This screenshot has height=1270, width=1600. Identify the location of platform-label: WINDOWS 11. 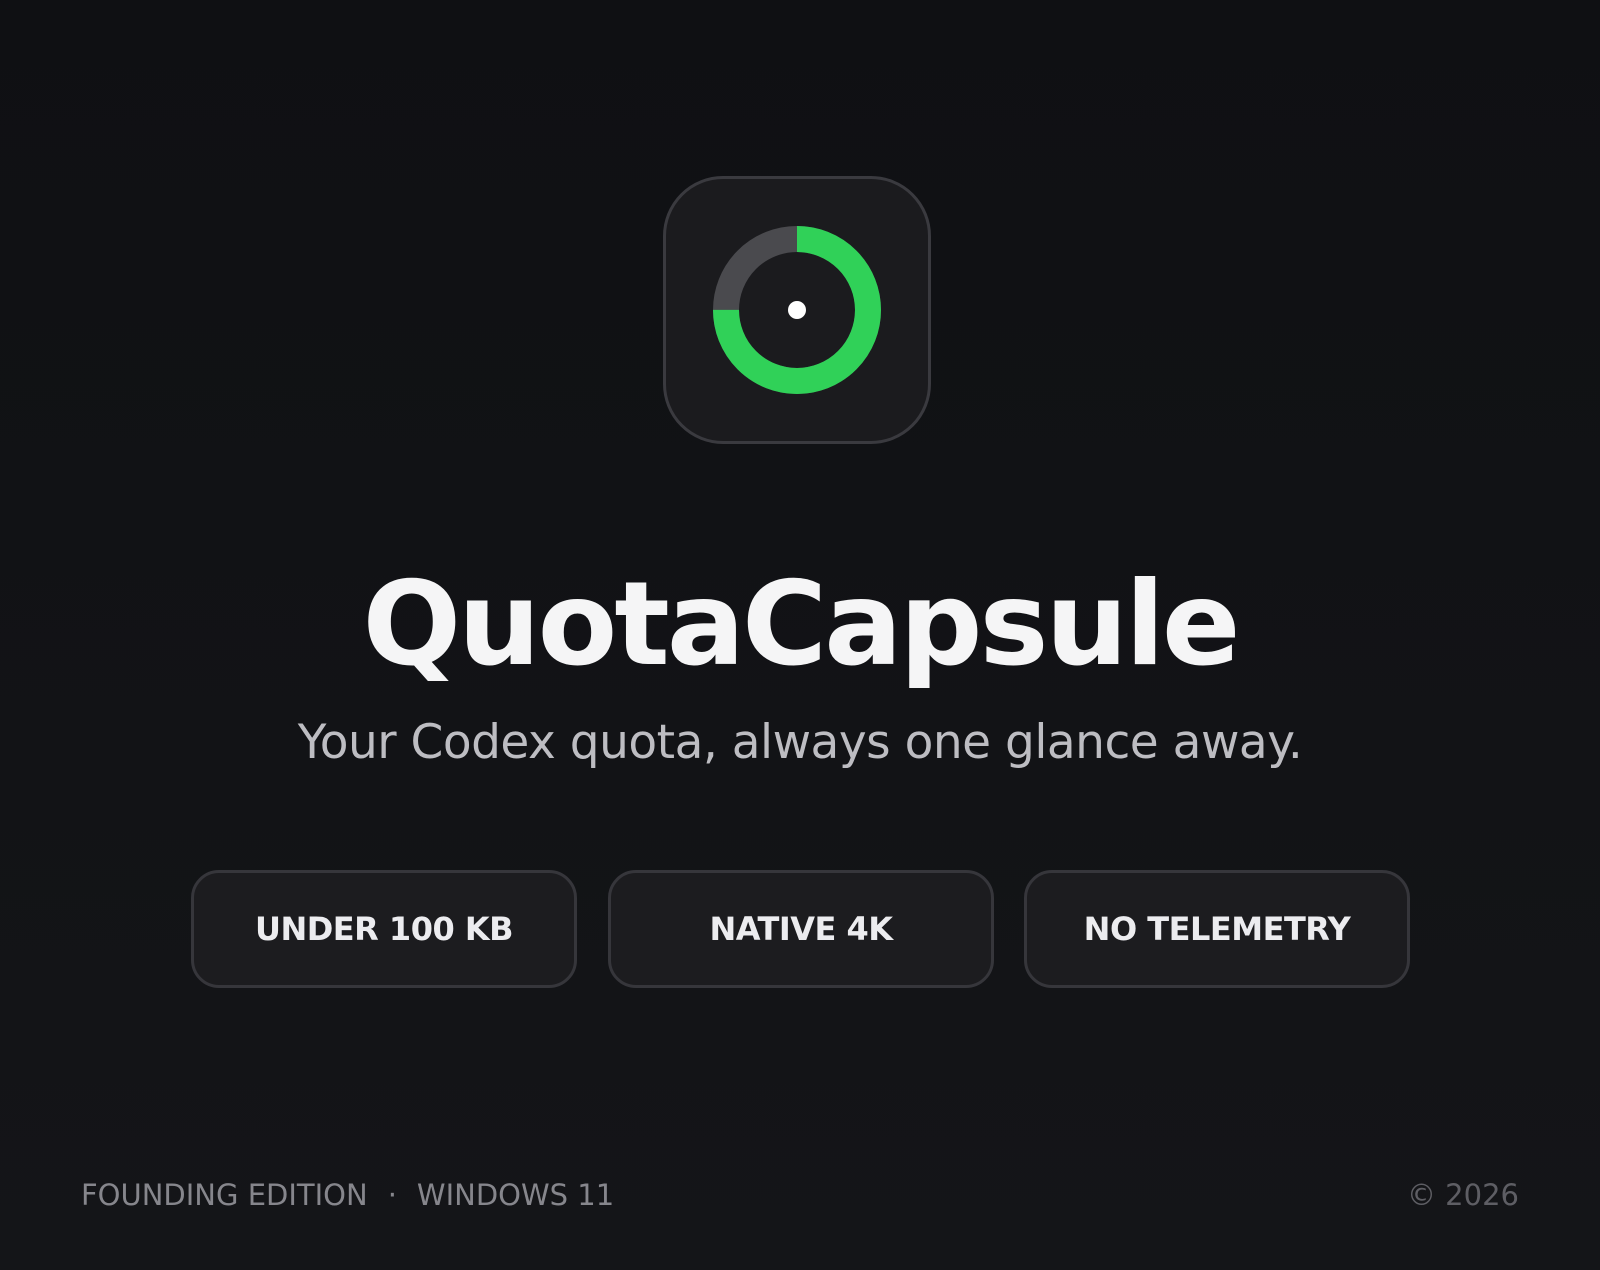
(515, 1195).